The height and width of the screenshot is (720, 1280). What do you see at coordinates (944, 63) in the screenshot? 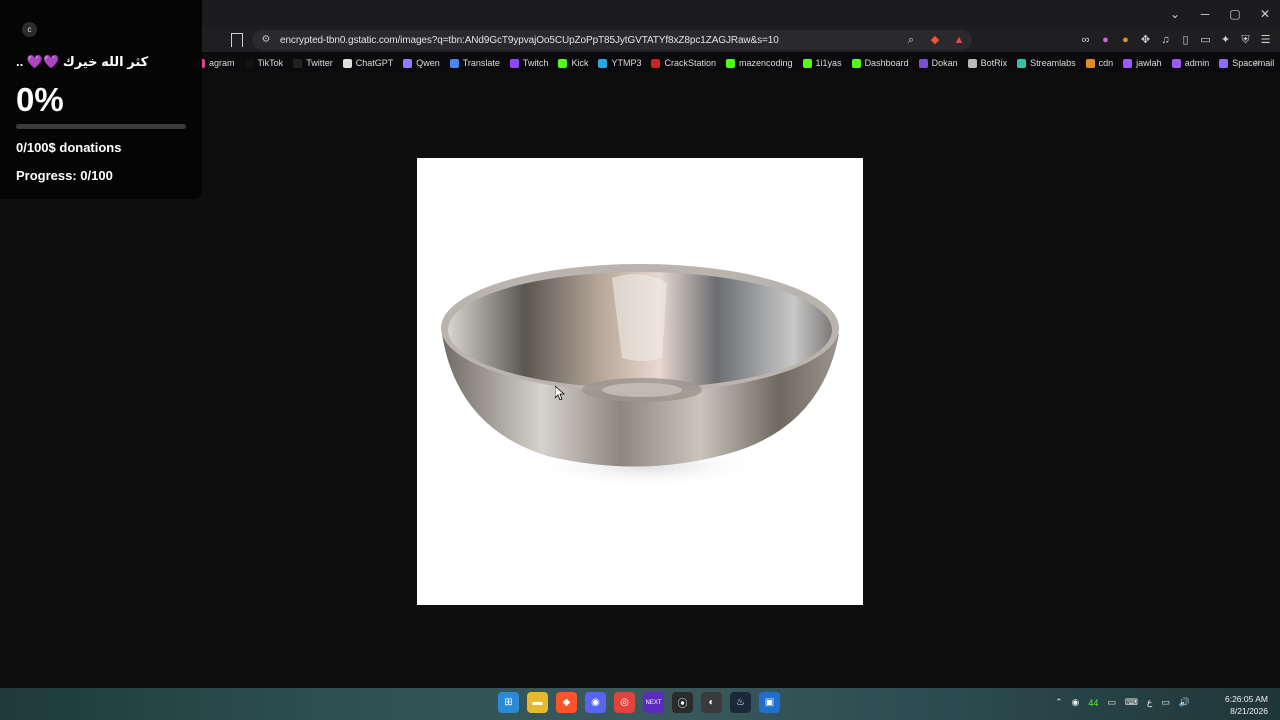
I see `bookmark-label: Dokan` at bounding box center [944, 63].